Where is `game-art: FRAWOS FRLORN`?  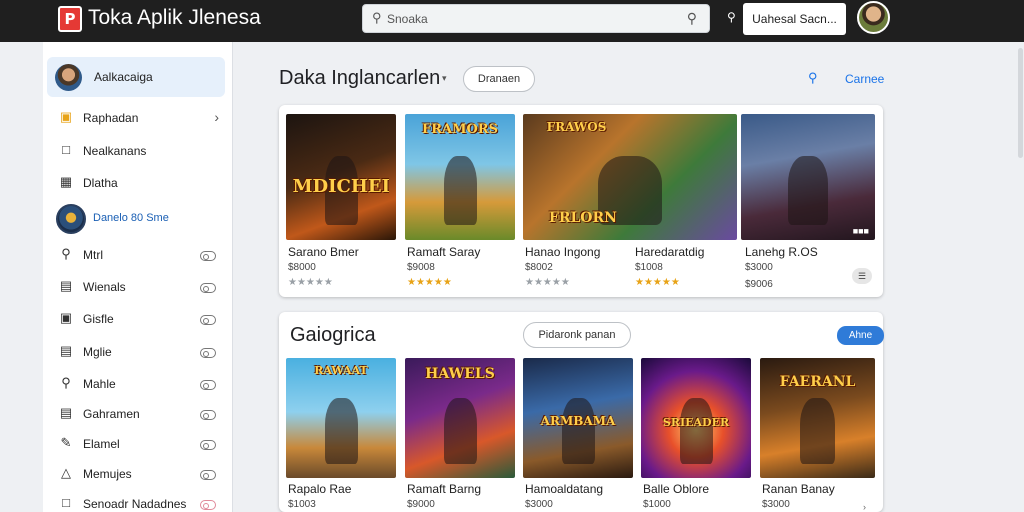 game-art: FRAWOS FRLORN is located at coordinates (630, 177).